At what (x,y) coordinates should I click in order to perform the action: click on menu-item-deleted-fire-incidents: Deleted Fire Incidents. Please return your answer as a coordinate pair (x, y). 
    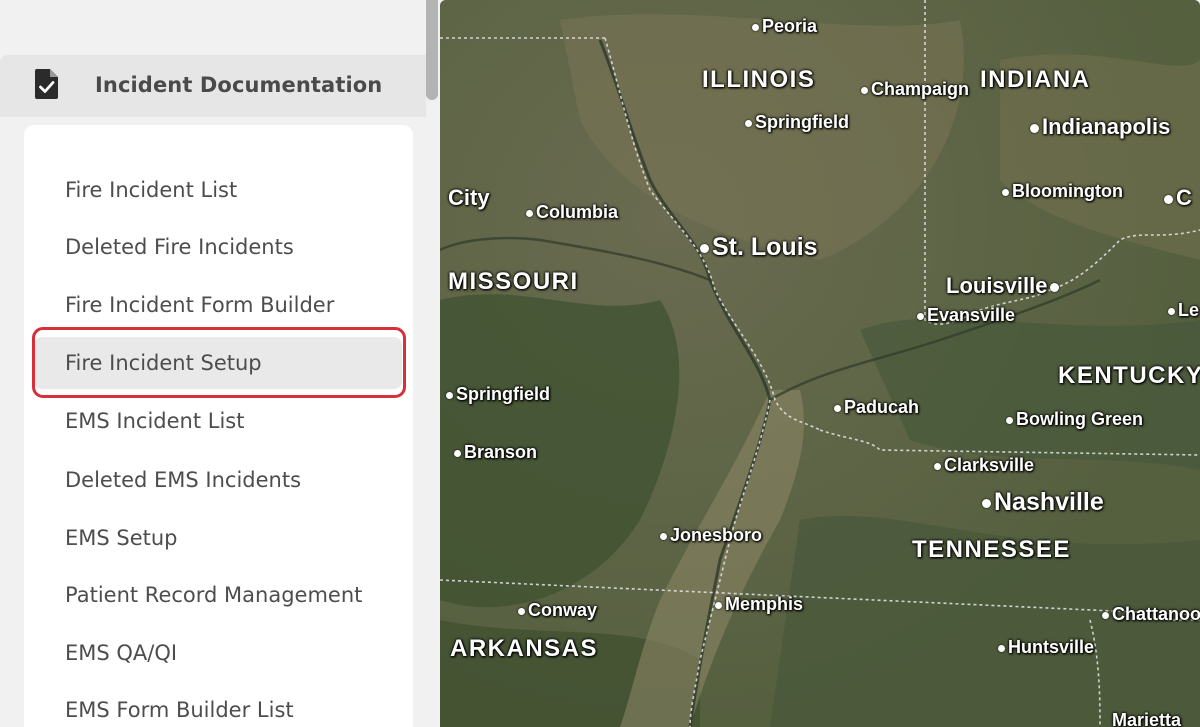
    Looking at the image, I should click on (218, 247).